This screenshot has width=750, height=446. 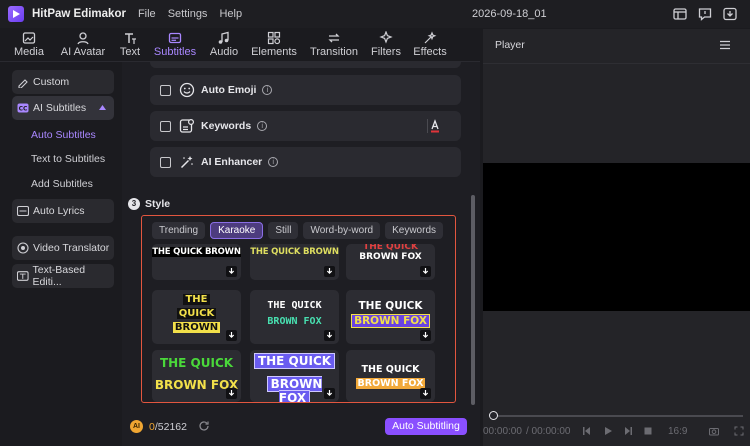 I want to click on tab-elements: Elements, so click(x=274, y=45).